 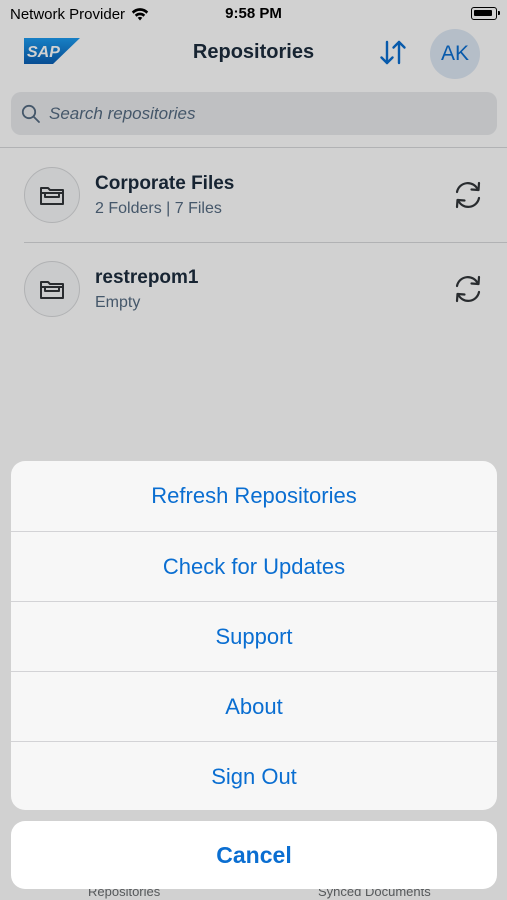 What do you see at coordinates (254, 566) in the screenshot?
I see `check-for-updates-button: Check for Updates` at bounding box center [254, 566].